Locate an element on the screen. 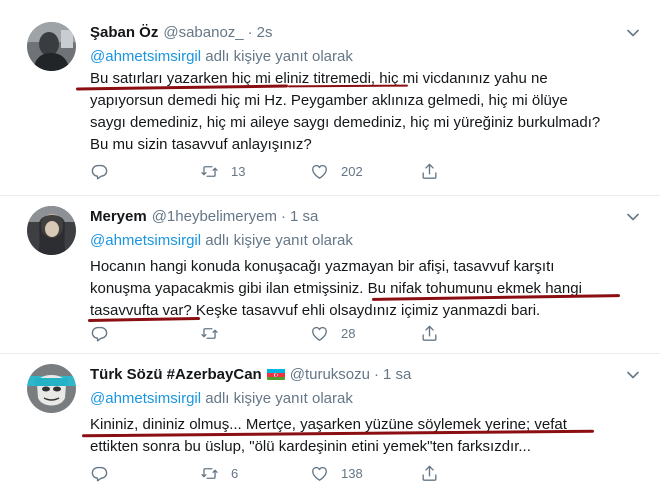 This screenshot has height=500, width=660. like-button: 138 is located at coordinates (365, 473).